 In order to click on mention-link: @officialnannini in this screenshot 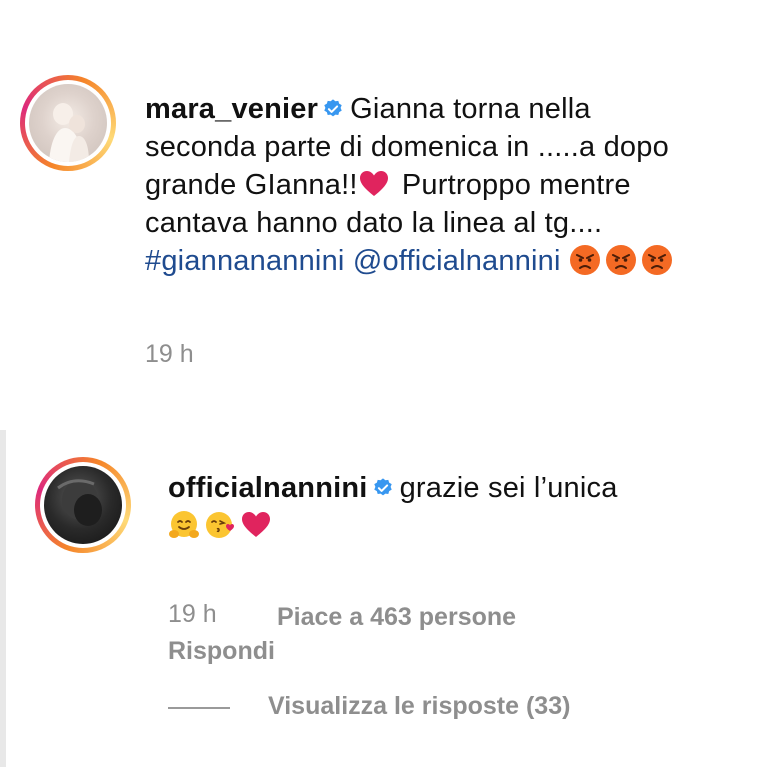, I will do `click(457, 261)`.